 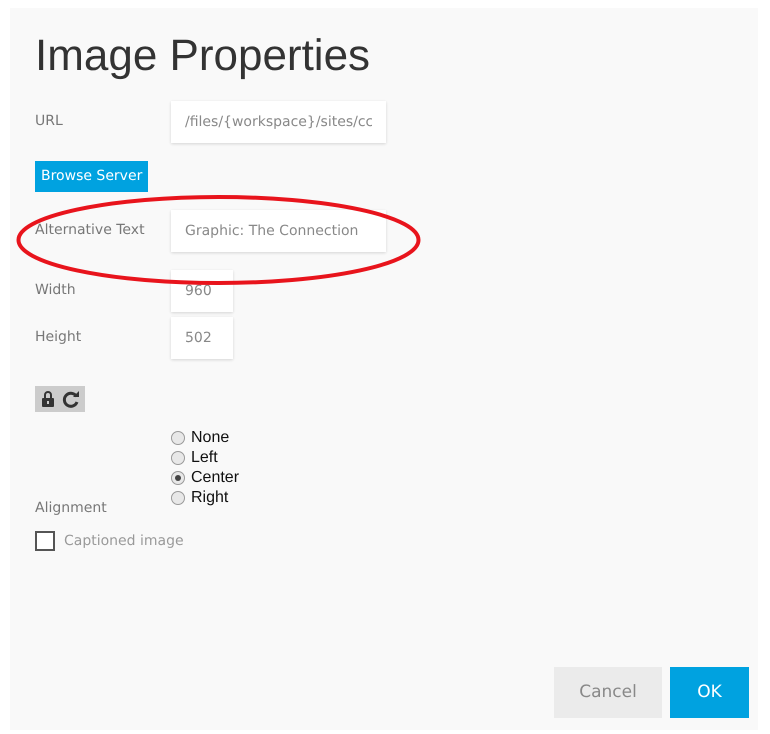 I want to click on cancel-button: Cancel, so click(x=608, y=692).